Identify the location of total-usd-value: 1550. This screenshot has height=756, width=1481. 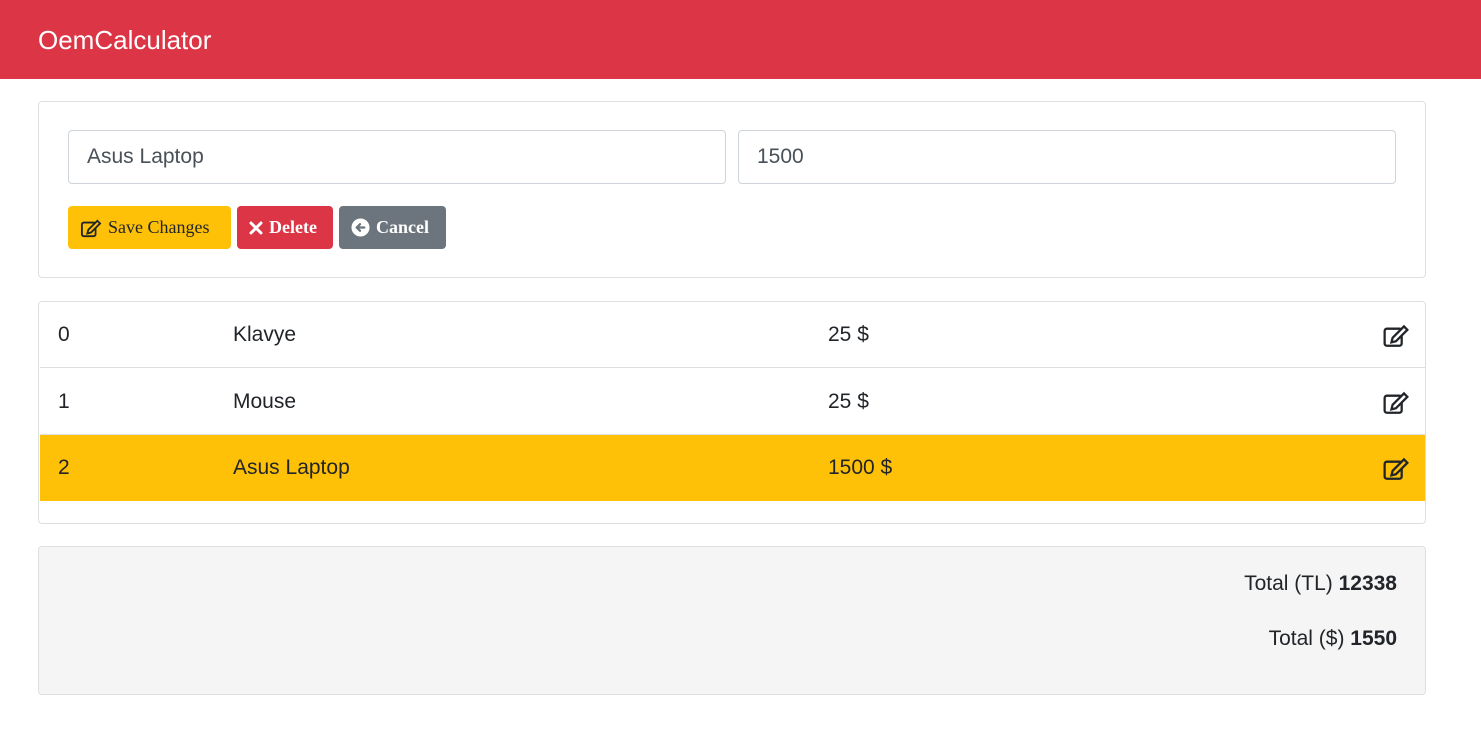
(1373, 638).